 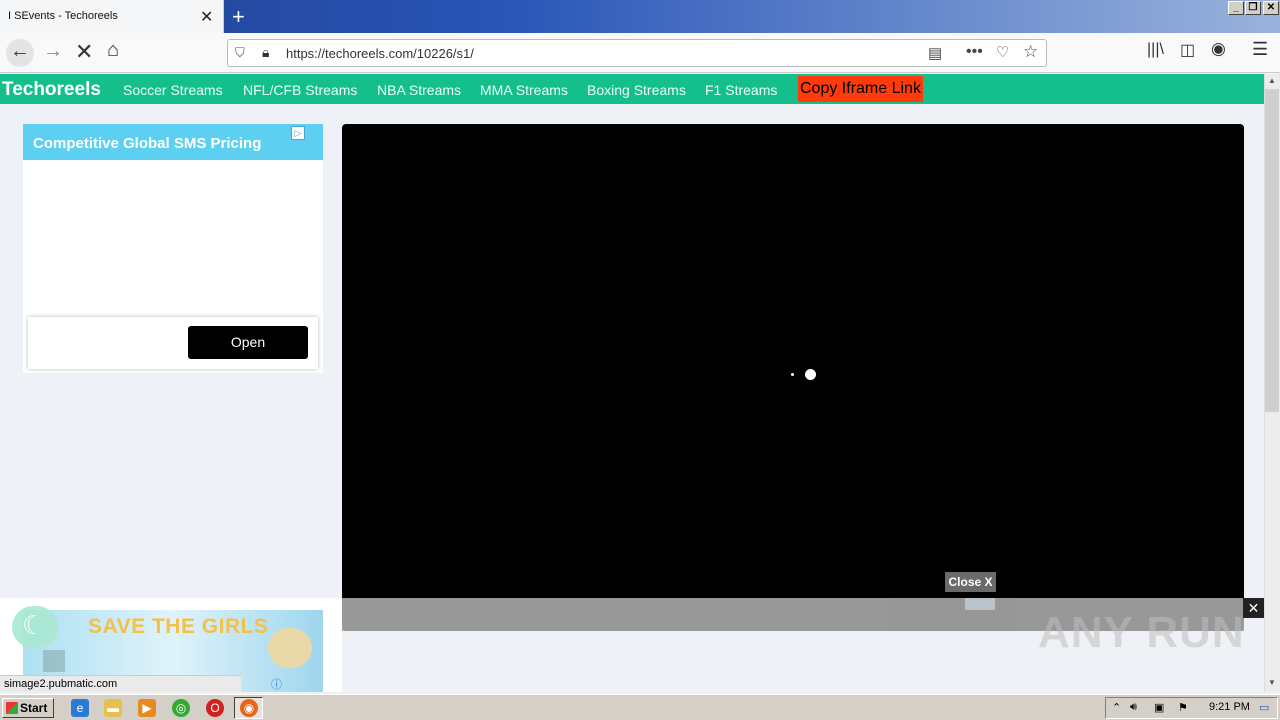 I want to click on system-clock: 9:21 PM, so click(x=1229, y=707).